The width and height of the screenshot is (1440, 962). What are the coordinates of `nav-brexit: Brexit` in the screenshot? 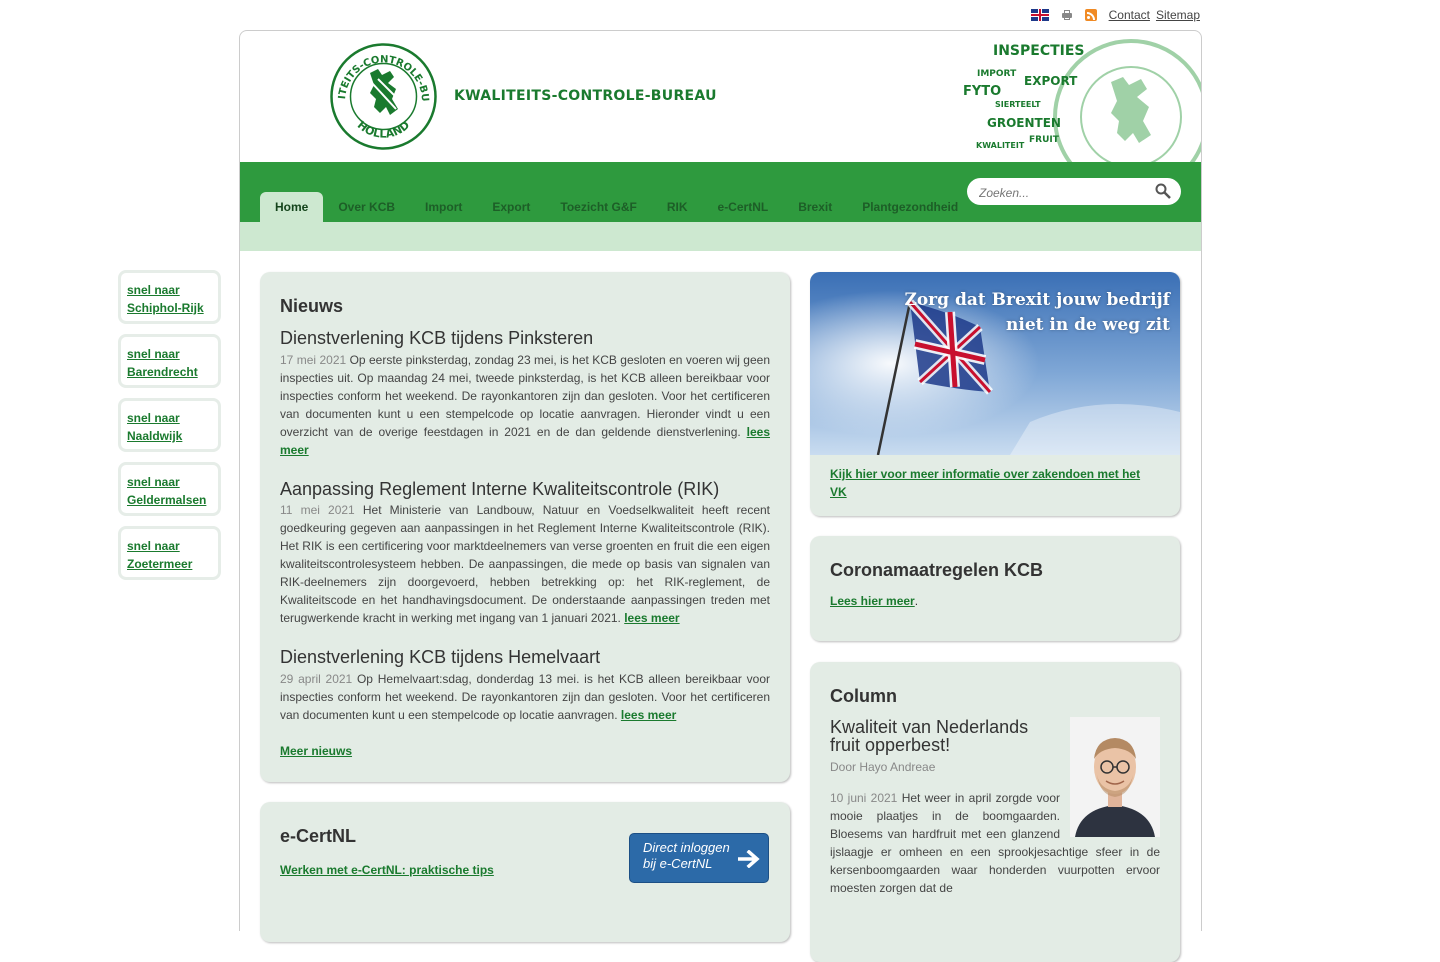 It's located at (815, 207).